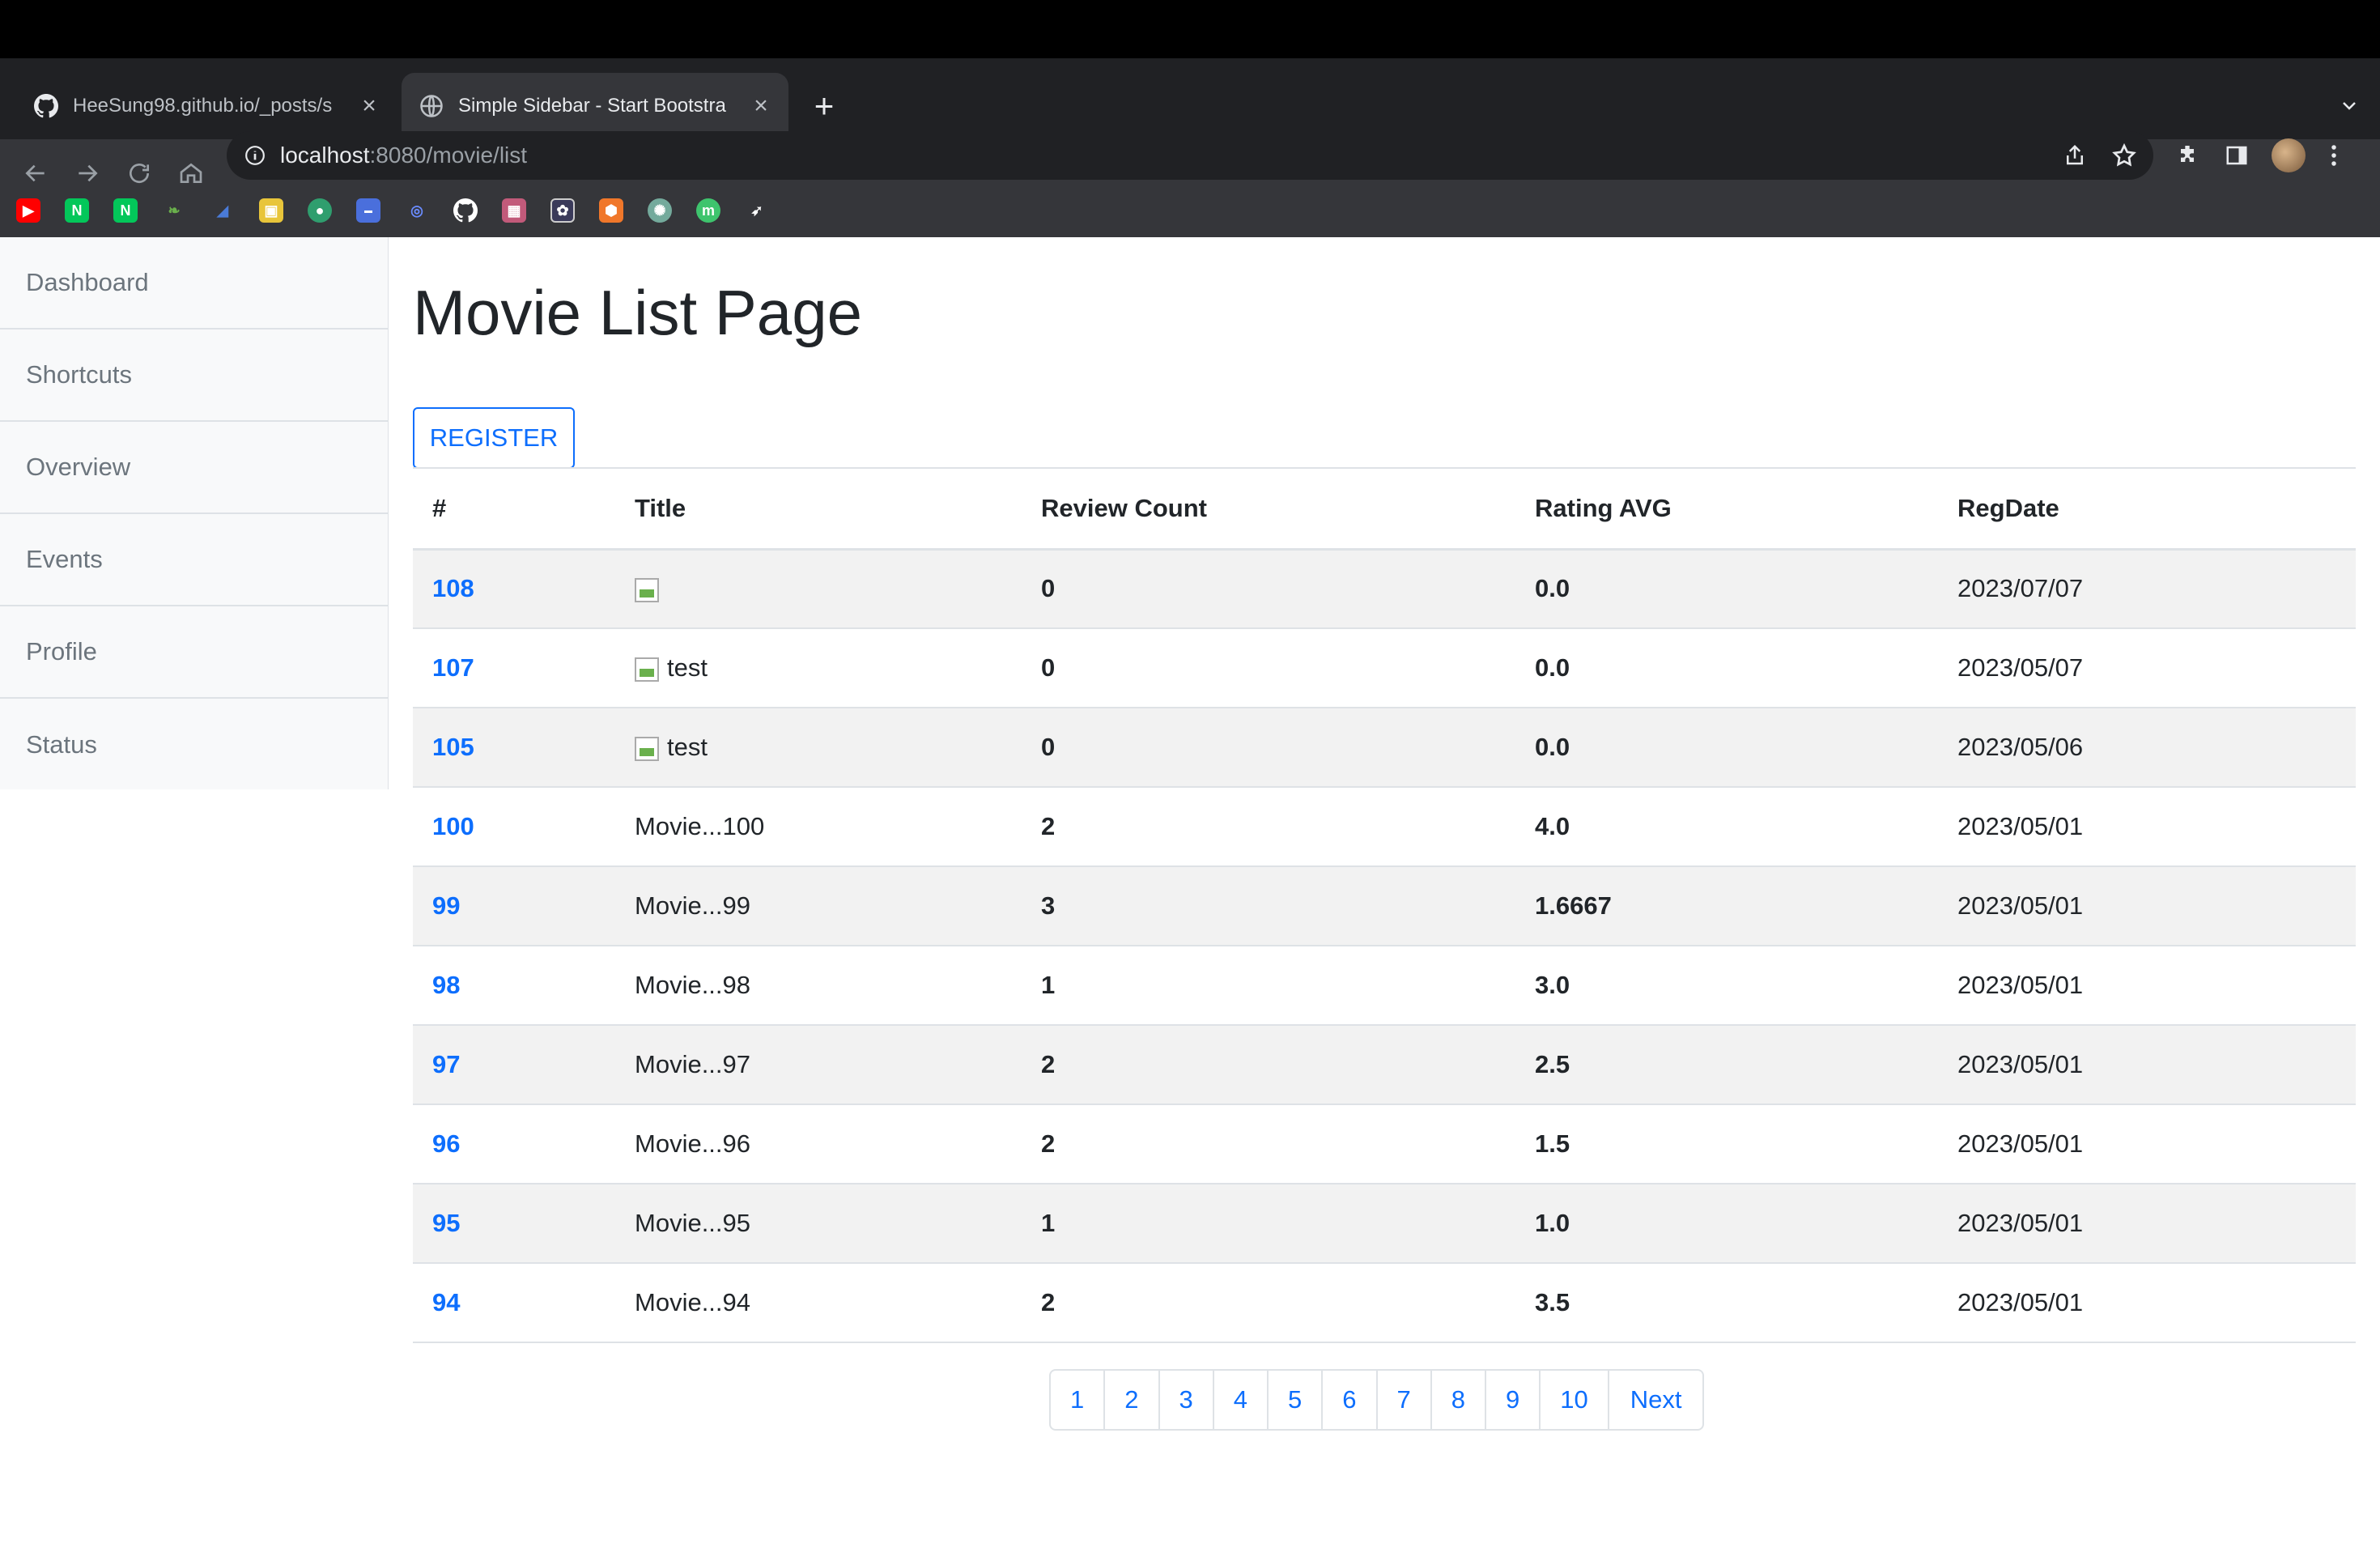 The width and height of the screenshot is (2380, 1548). Describe the element at coordinates (693, 1064) in the screenshot. I see `movie-title: Movie...97` at that location.